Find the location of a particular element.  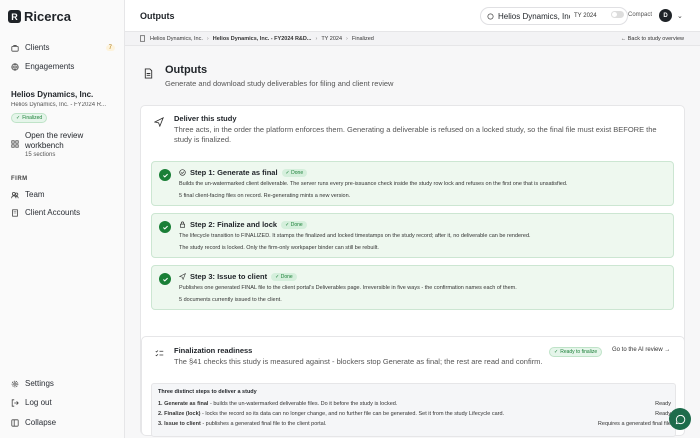

check-icon: ✓ is located at coordinates (556, 352).